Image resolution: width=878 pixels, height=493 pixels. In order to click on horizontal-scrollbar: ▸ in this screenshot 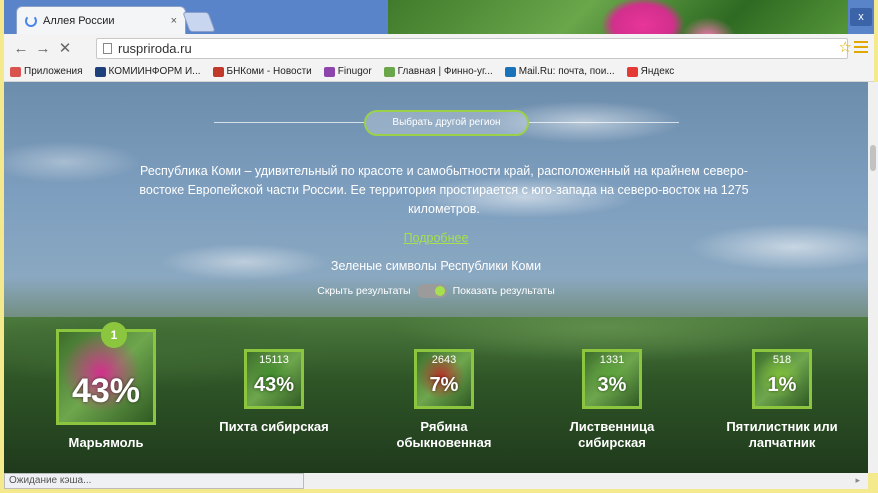, I will do `click(586, 481)`.